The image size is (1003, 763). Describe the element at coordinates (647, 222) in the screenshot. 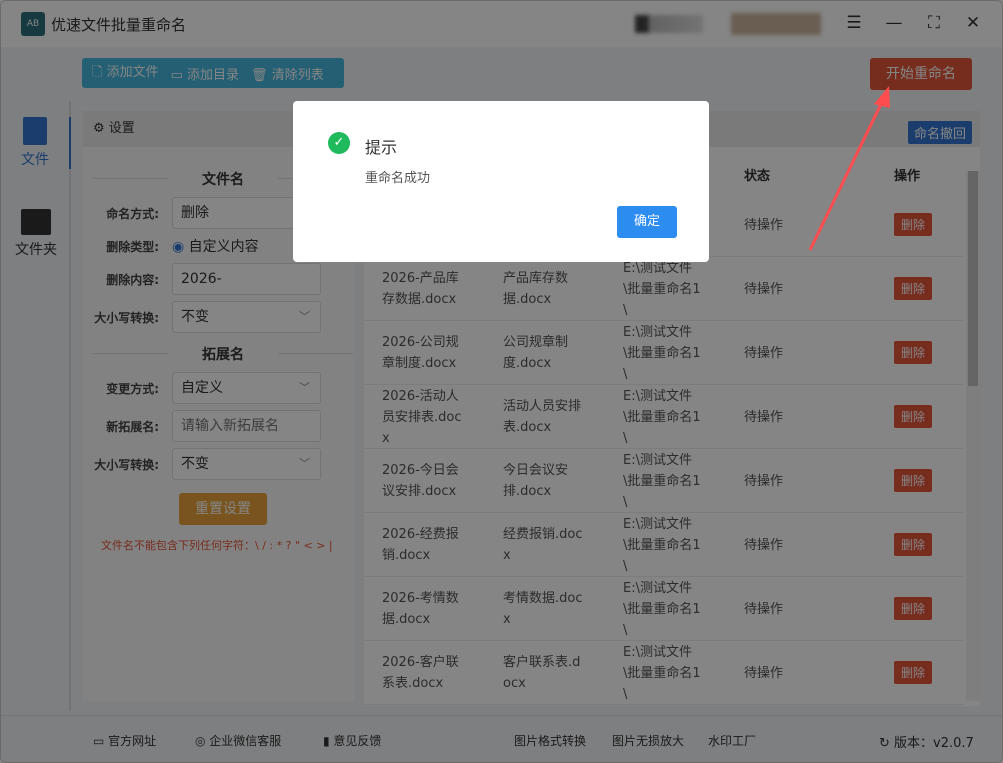

I see `confirm-button: 确定` at that location.